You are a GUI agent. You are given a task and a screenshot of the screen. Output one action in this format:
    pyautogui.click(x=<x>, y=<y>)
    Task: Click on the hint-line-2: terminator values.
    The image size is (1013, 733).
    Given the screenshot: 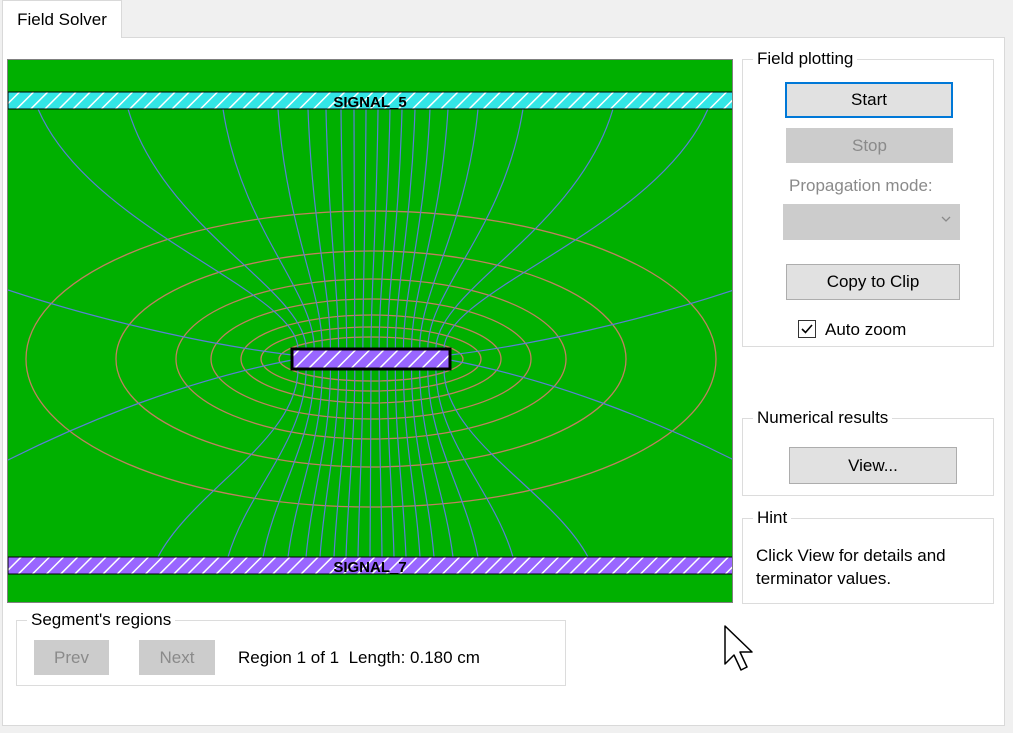 What is the action you would take?
    pyautogui.click(x=824, y=578)
    